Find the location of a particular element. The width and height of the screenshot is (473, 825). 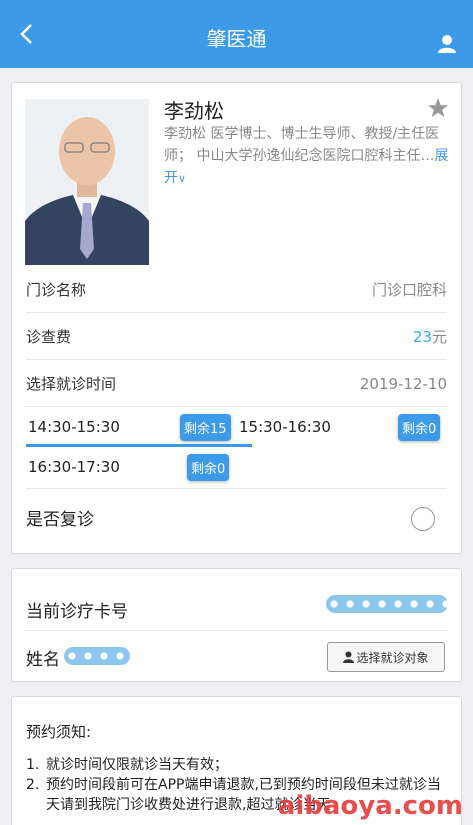

app-header: 肇医通 is located at coordinates (236, 34).